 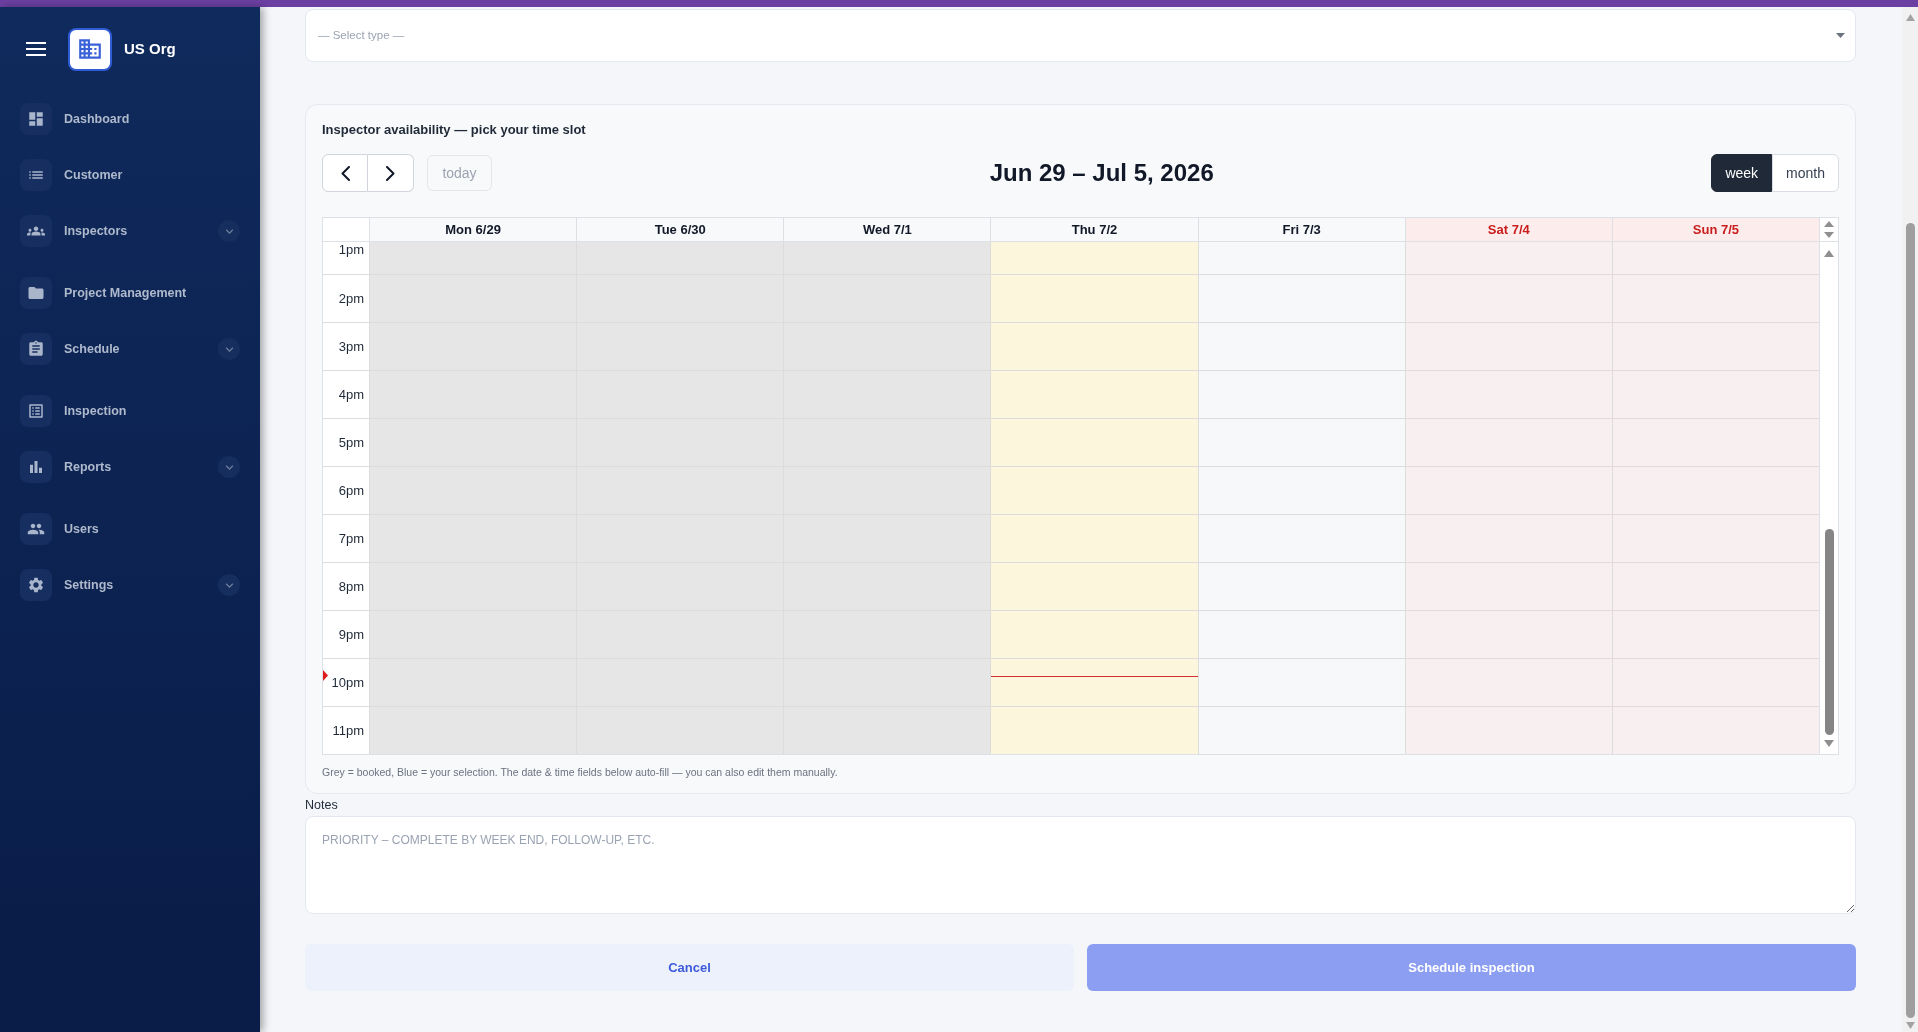 I want to click on prev-button, so click(x=345, y=173).